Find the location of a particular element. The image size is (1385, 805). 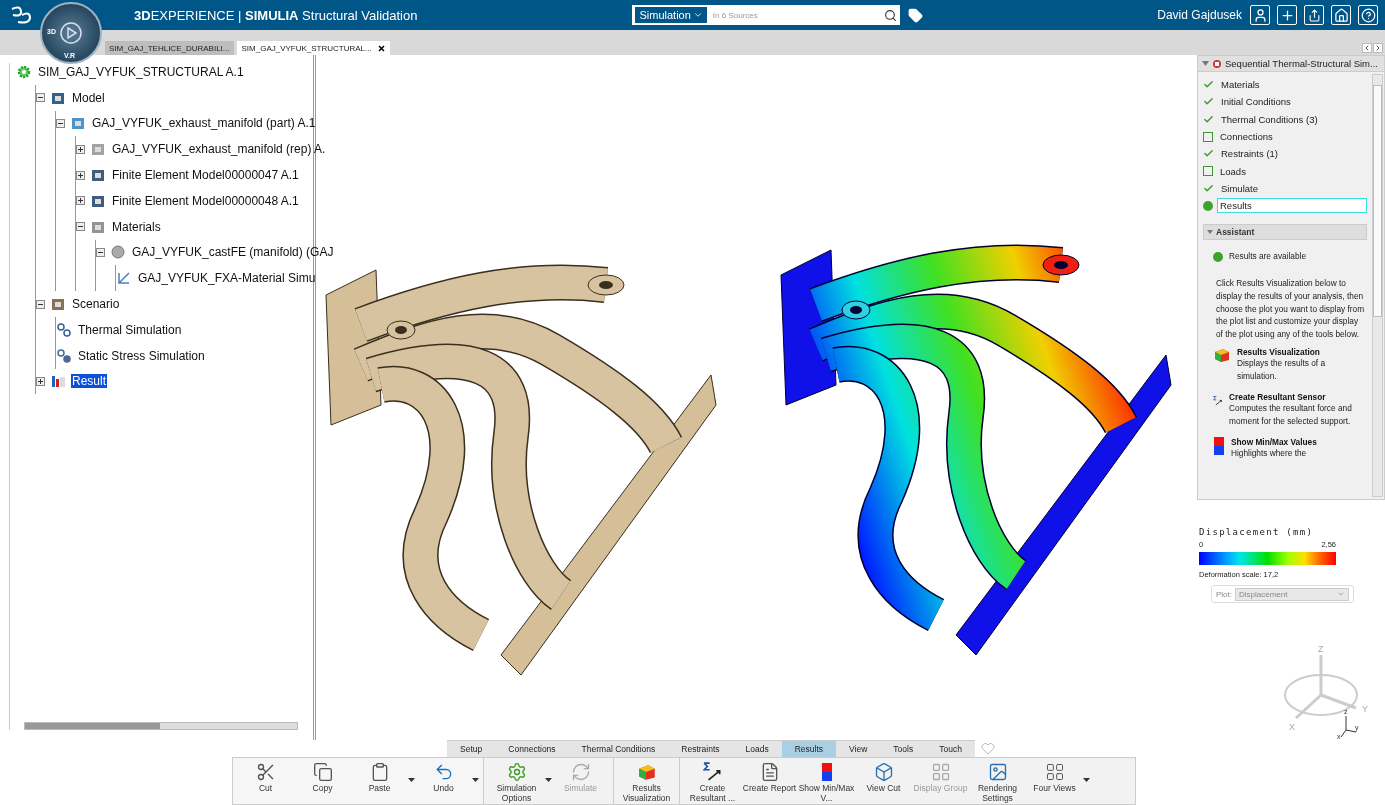

rep-icon is located at coordinates (98, 149).